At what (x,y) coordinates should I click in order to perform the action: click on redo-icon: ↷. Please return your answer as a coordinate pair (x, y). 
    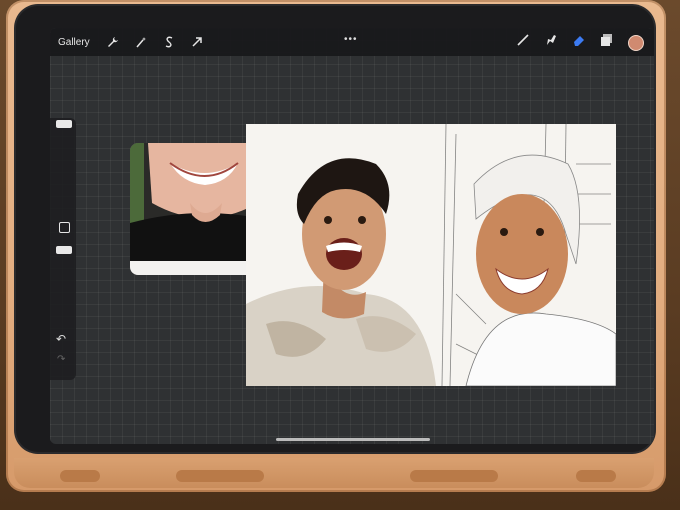
    Looking at the image, I should click on (61, 359).